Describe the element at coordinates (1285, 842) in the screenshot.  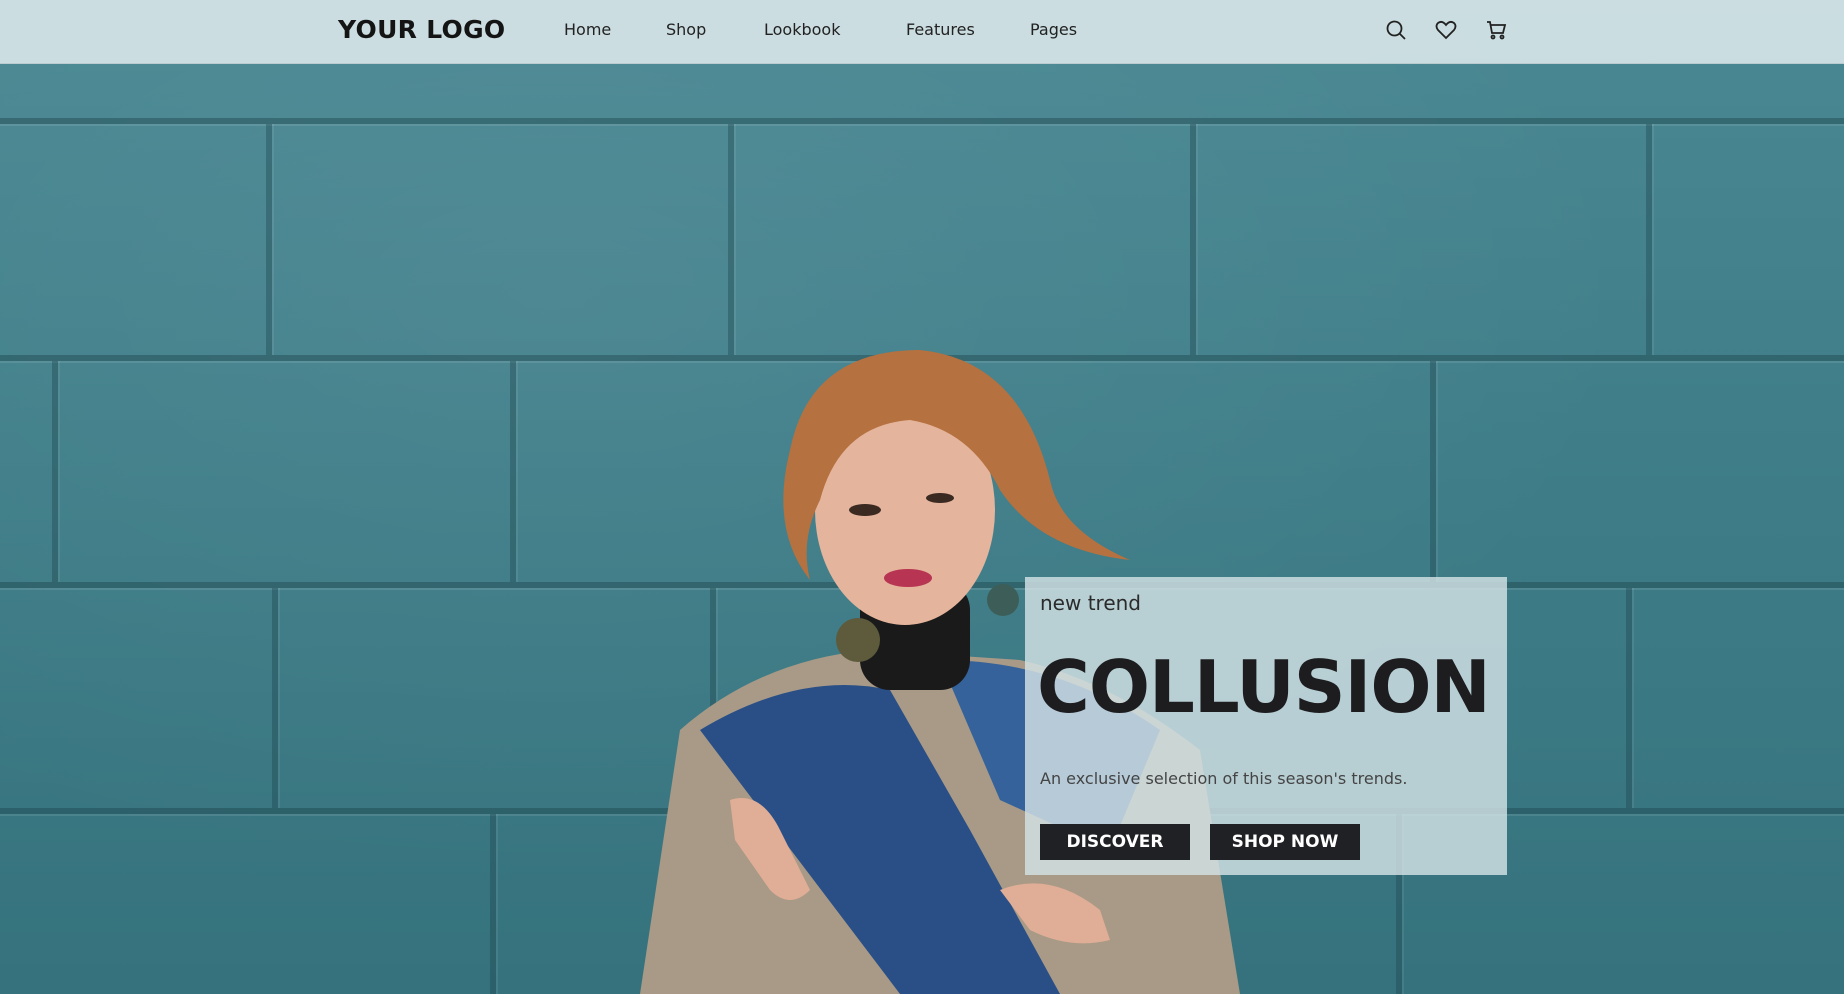
I see `shop-now-button: SHOP NOW` at that location.